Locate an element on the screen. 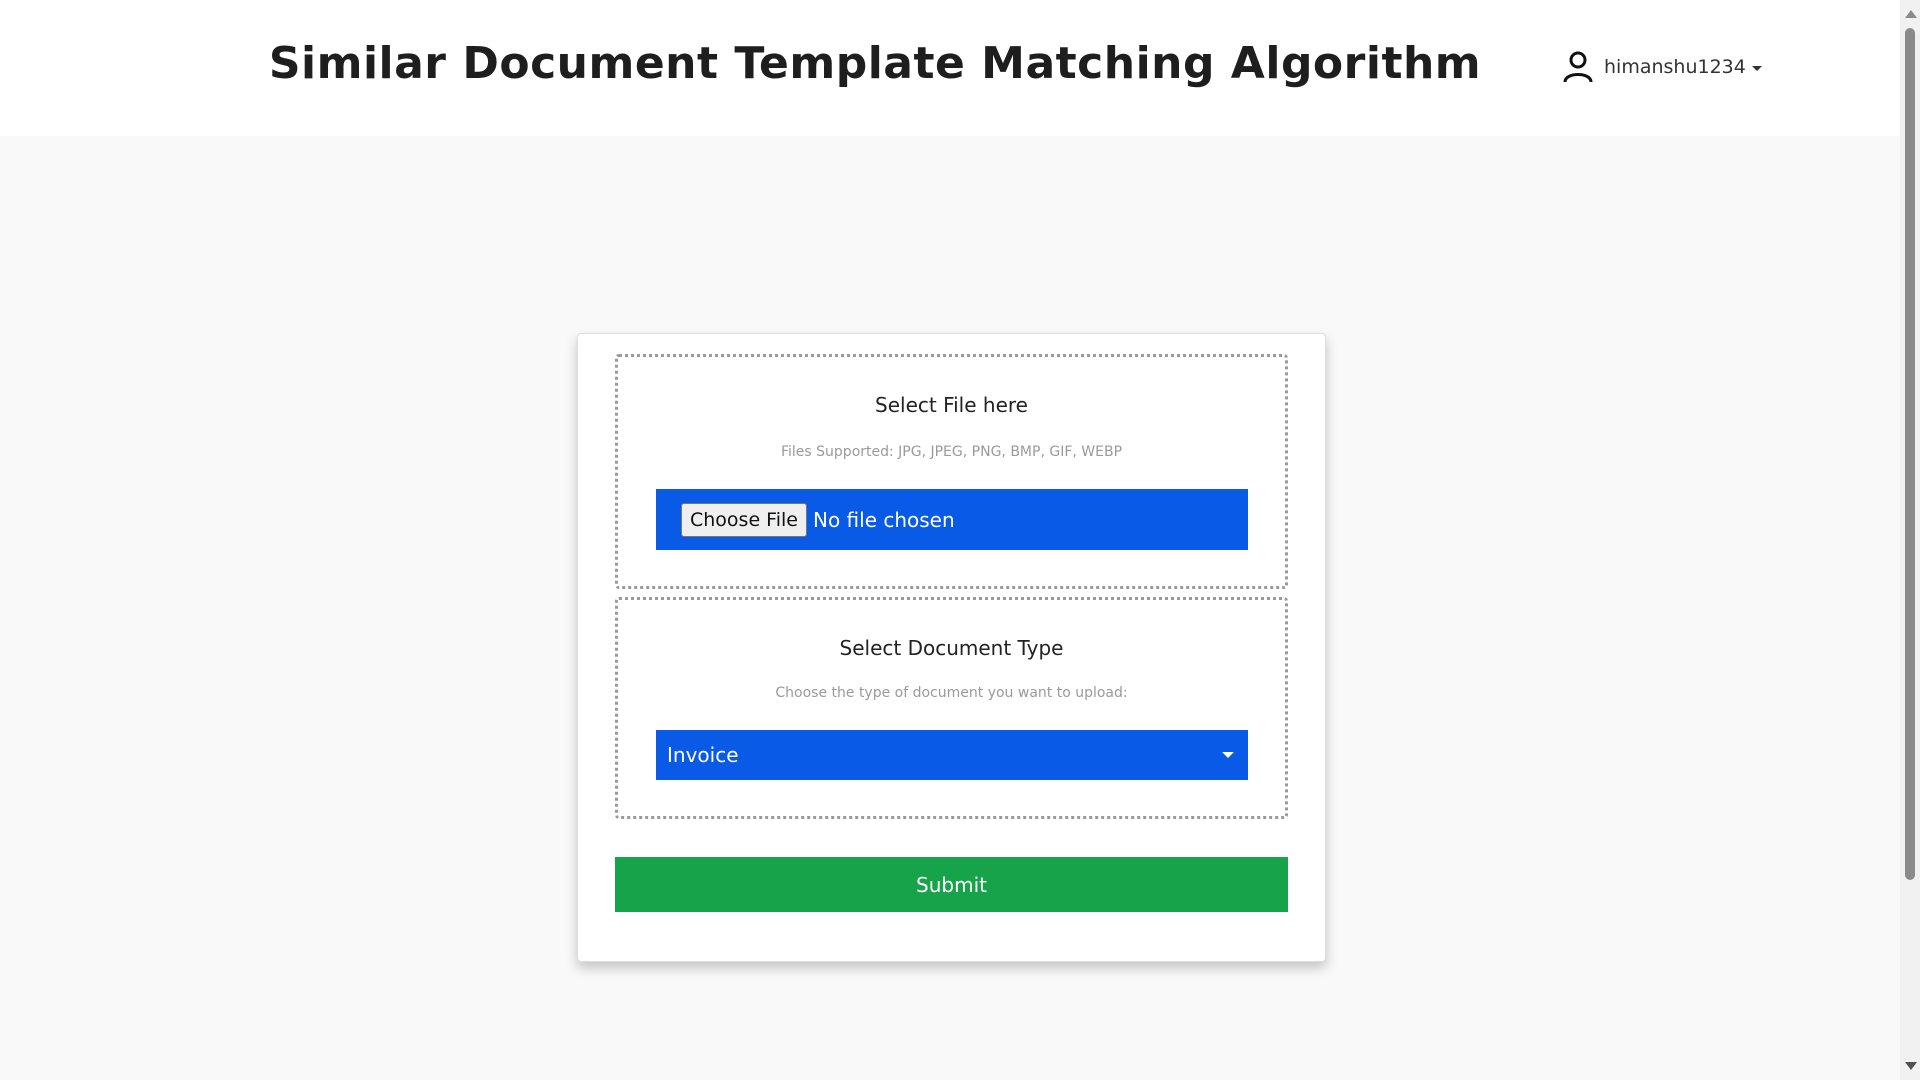 Image resolution: width=1920 pixels, height=1080 pixels. document-type-select: Invoice is located at coordinates (952, 755).